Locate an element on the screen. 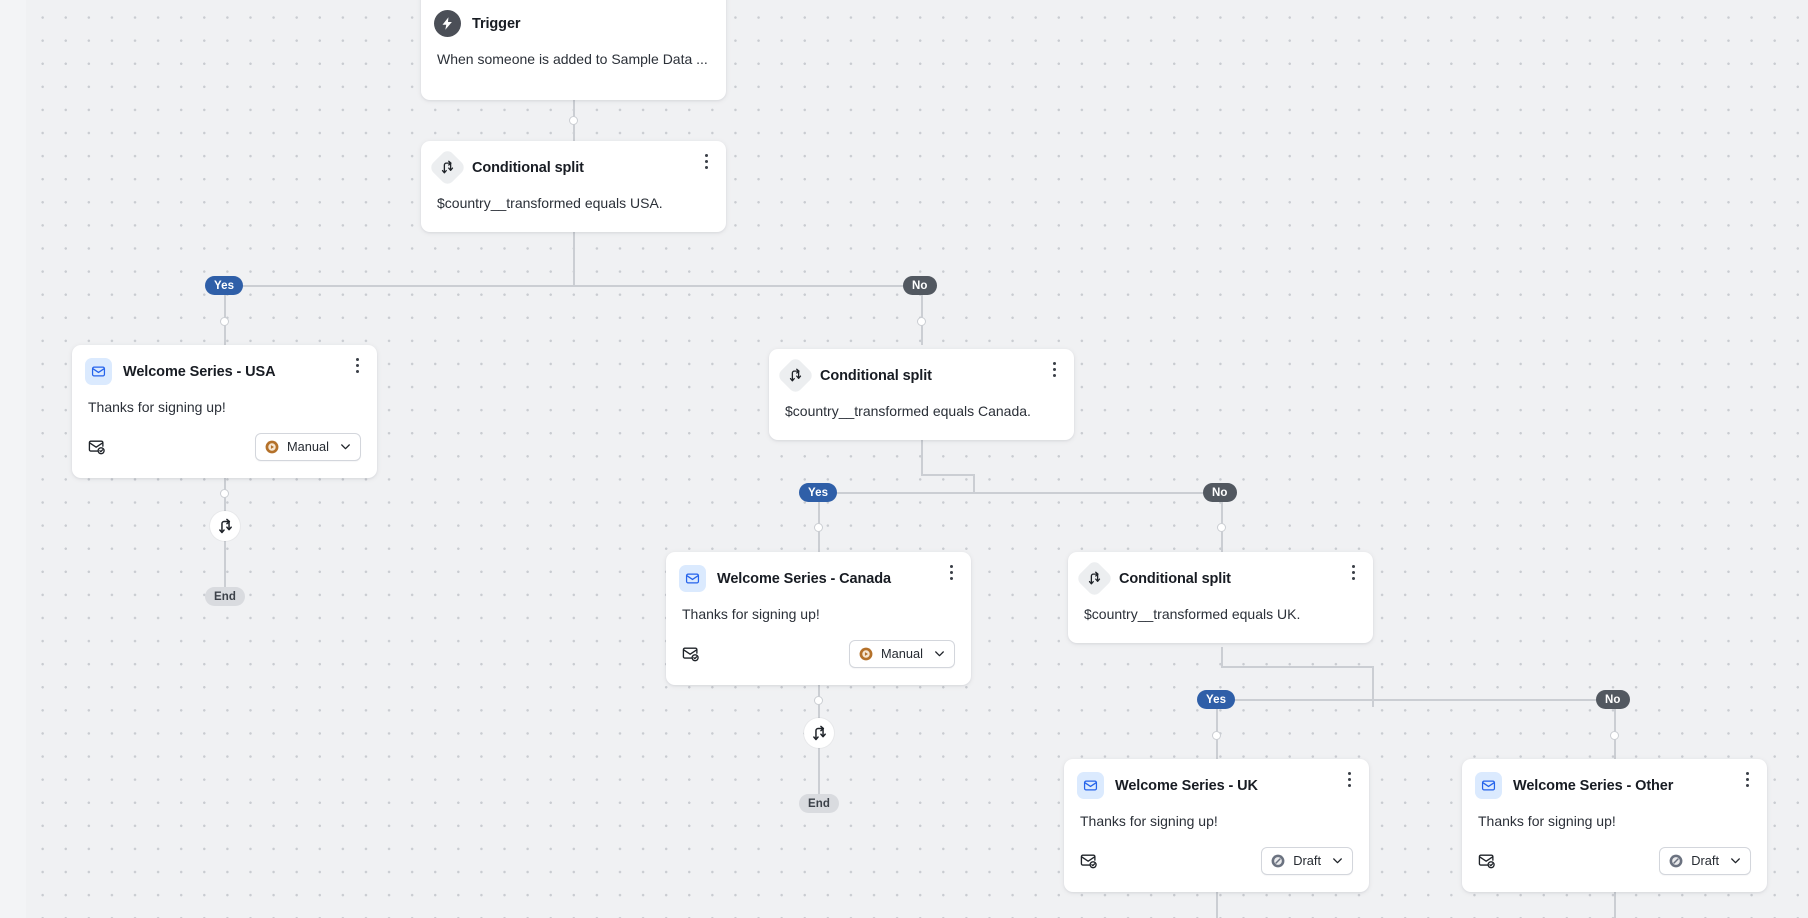 The image size is (1808, 918). email-usa-status-select: Manual is located at coordinates (308, 446).